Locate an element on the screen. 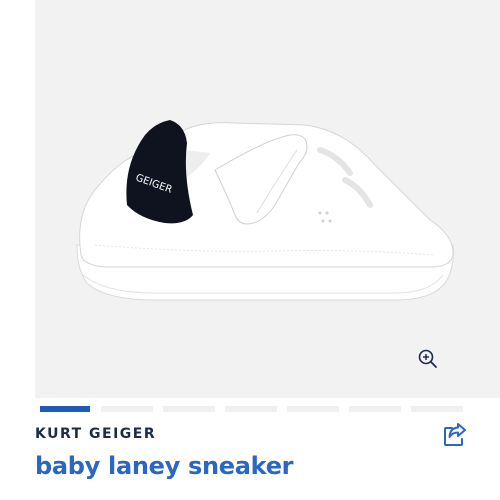 The width and height of the screenshot is (500, 500). brand-name: KURT GEIGER is located at coordinates (95, 434).